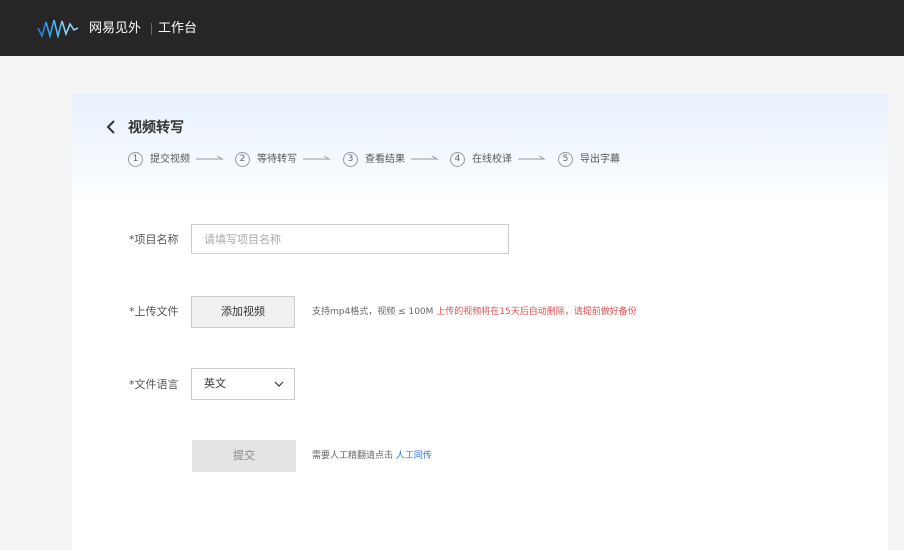 The width and height of the screenshot is (904, 550). I want to click on manual-translation-link: 人工同传, so click(414, 456).